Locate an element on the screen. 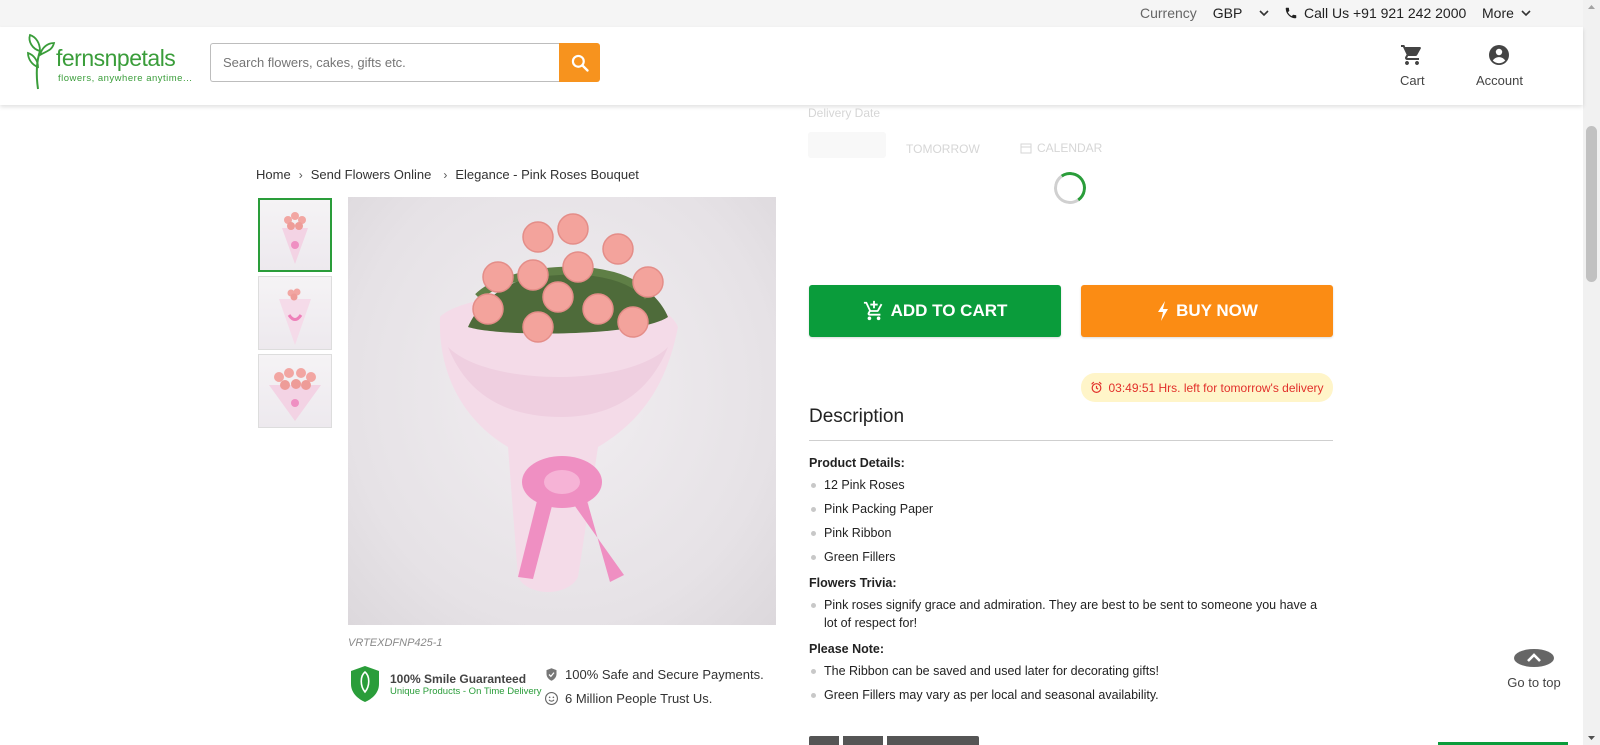 The image size is (1600, 745). description-heading: Description is located at coordinates (857, 416).